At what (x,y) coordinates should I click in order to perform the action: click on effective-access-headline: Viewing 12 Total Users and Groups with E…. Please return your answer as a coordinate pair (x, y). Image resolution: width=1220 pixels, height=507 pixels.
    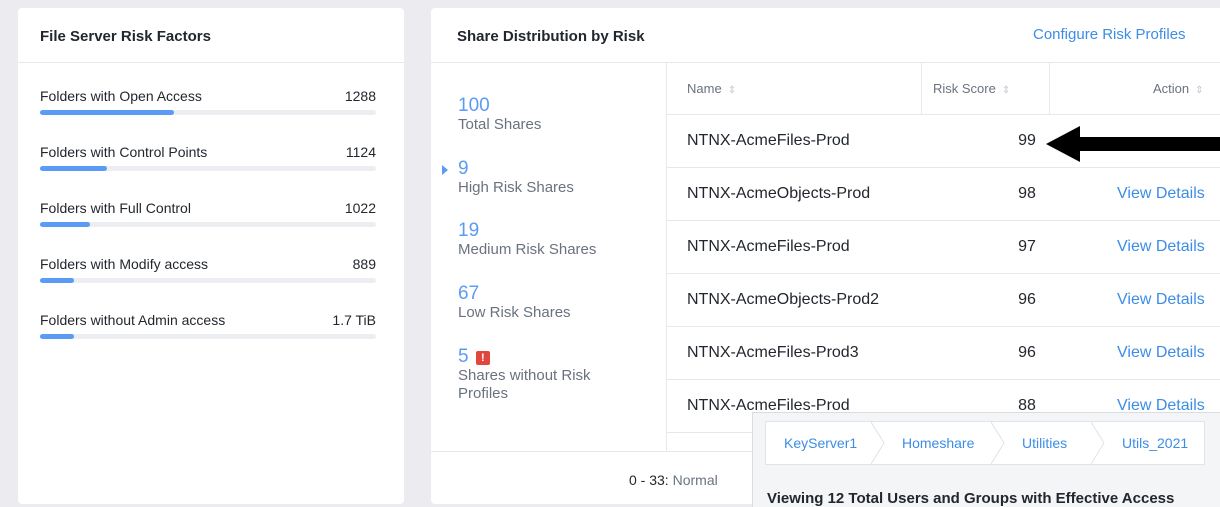
    Looking at the image, I should click on (971, 498).